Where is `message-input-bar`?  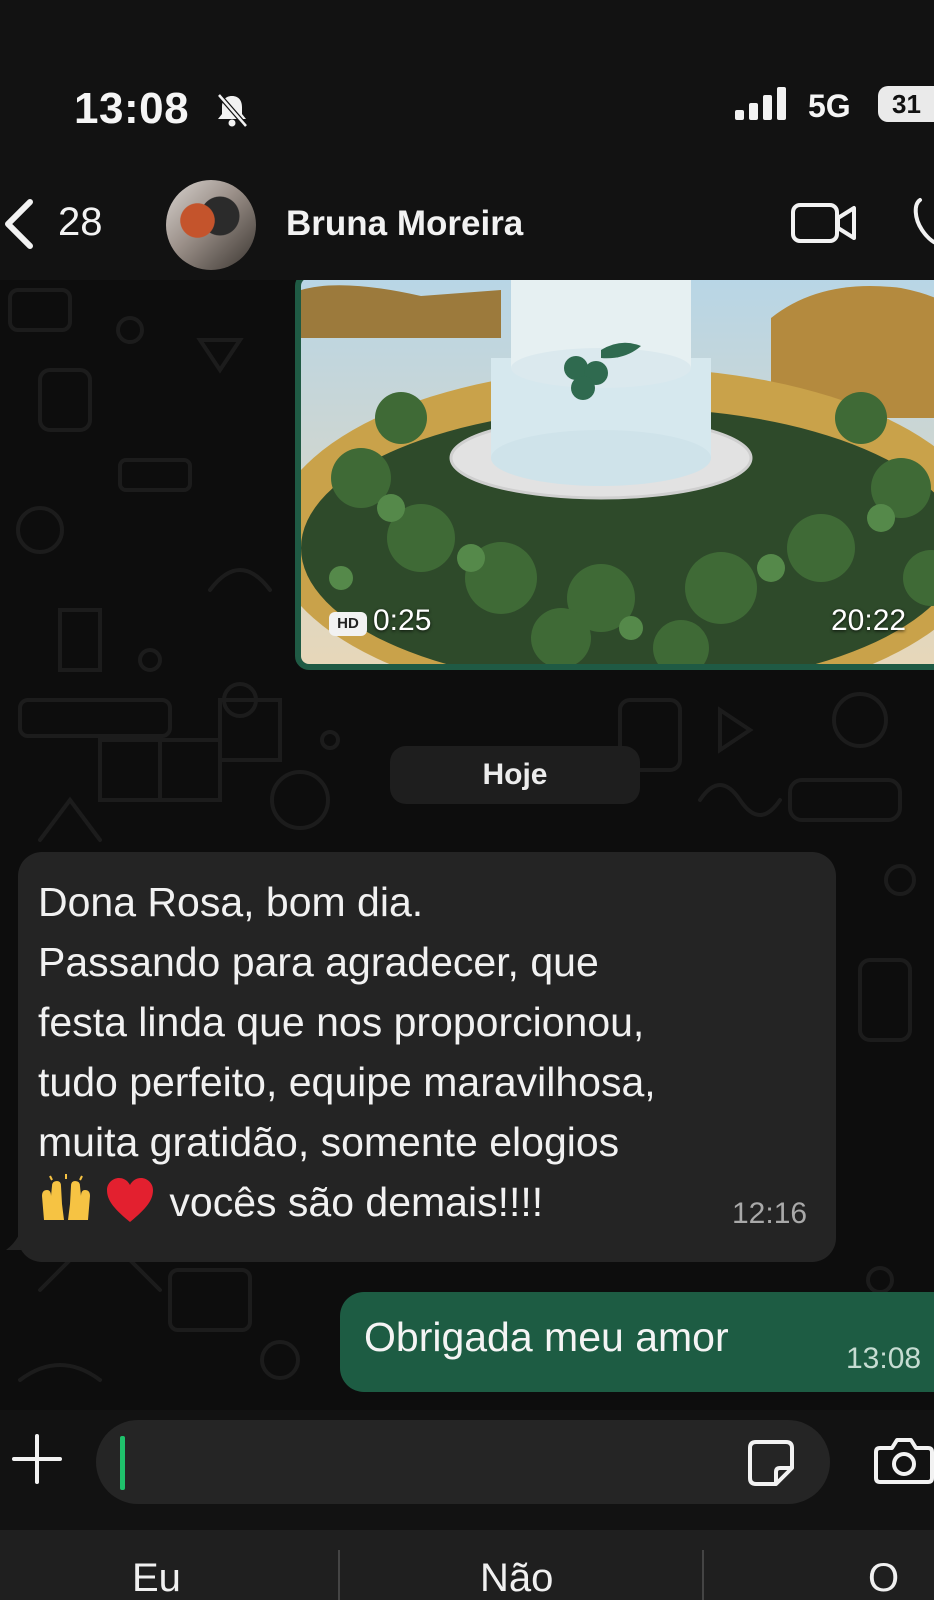
message-input-bar is located at coordinates (467, 1470).